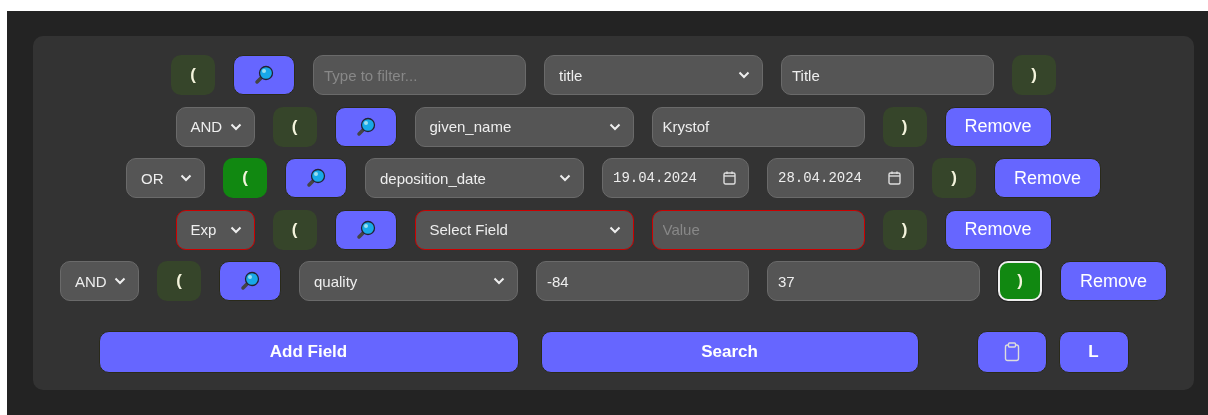 This screenshot has height=415, width=1208. I want to click on operator-select: OR, so click(165, 178).